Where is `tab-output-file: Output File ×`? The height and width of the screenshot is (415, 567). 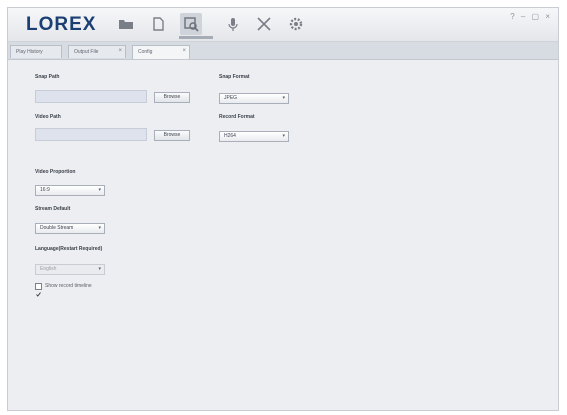
tab-output-file: Output File × is located at coordinates (97, 51).